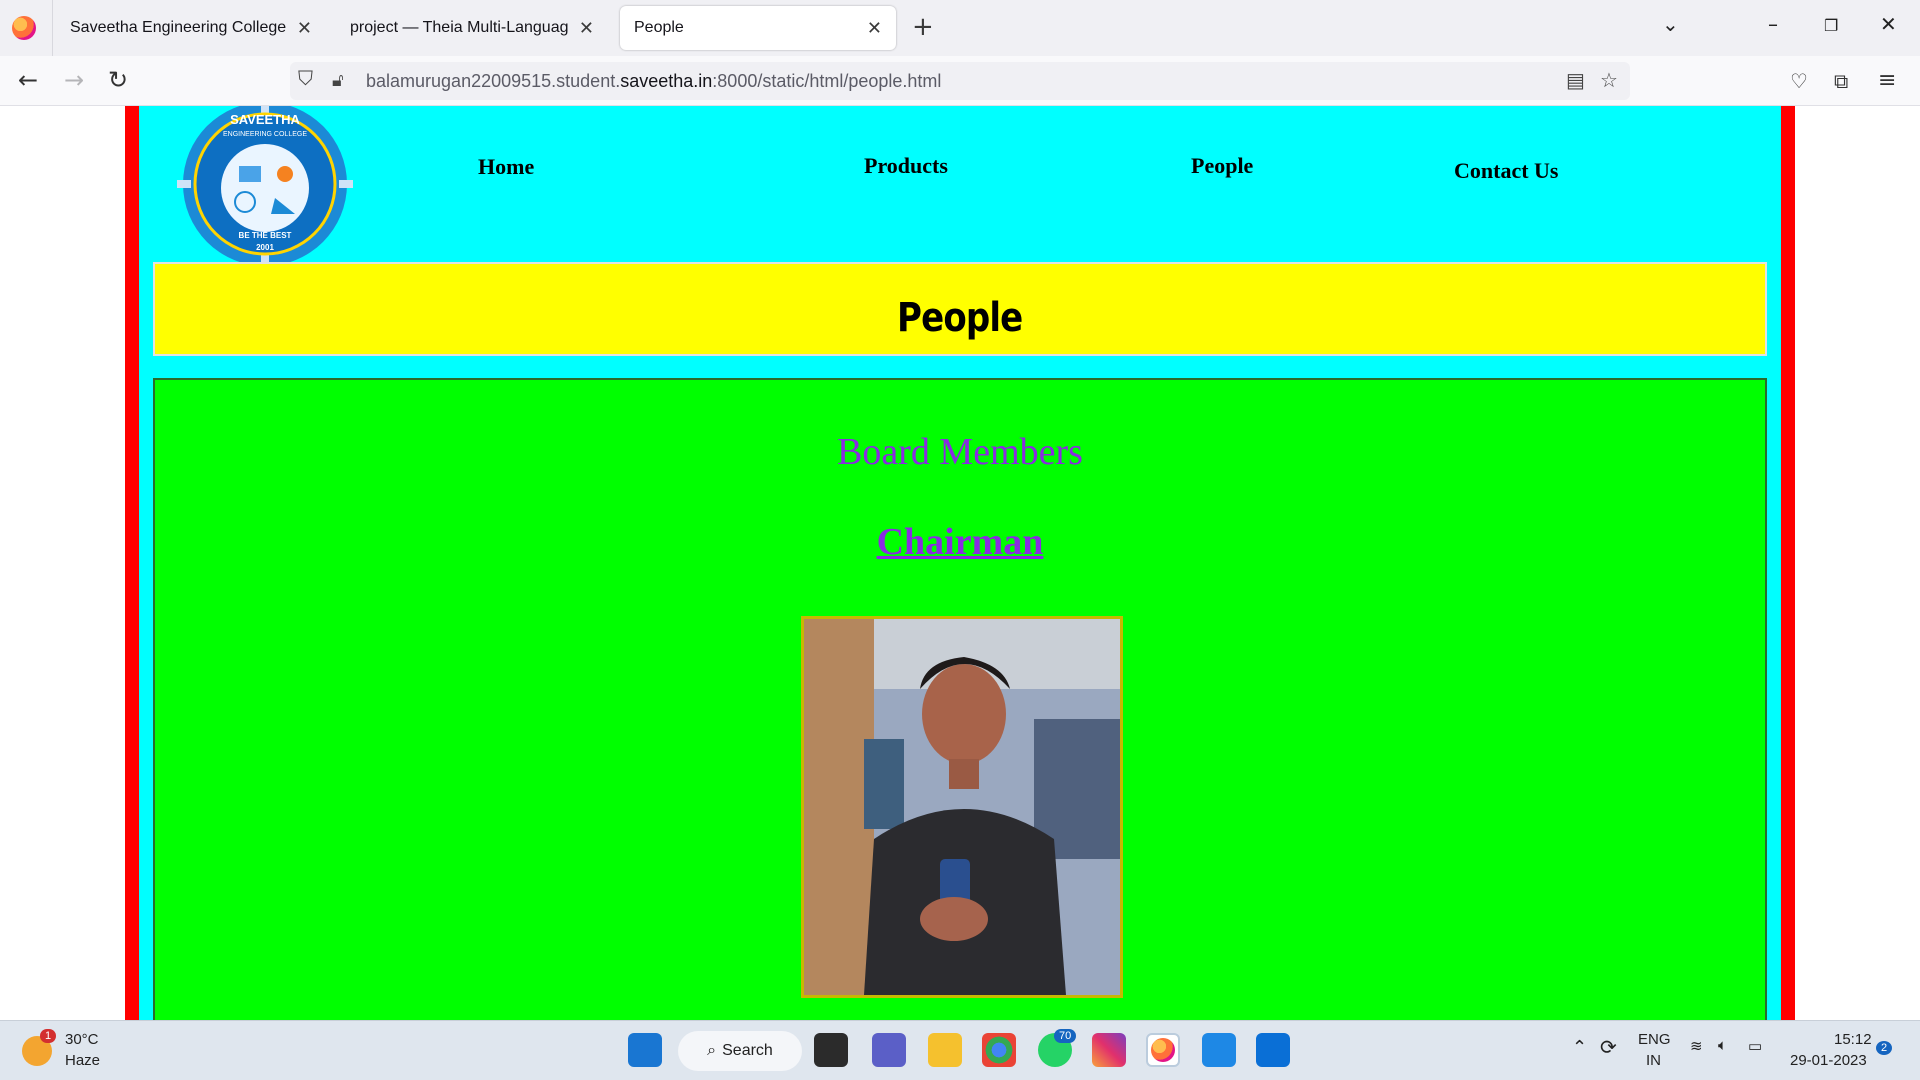 The image size is (1920, 1080). I want to click on page-title-banner: People, so click(960, 309).